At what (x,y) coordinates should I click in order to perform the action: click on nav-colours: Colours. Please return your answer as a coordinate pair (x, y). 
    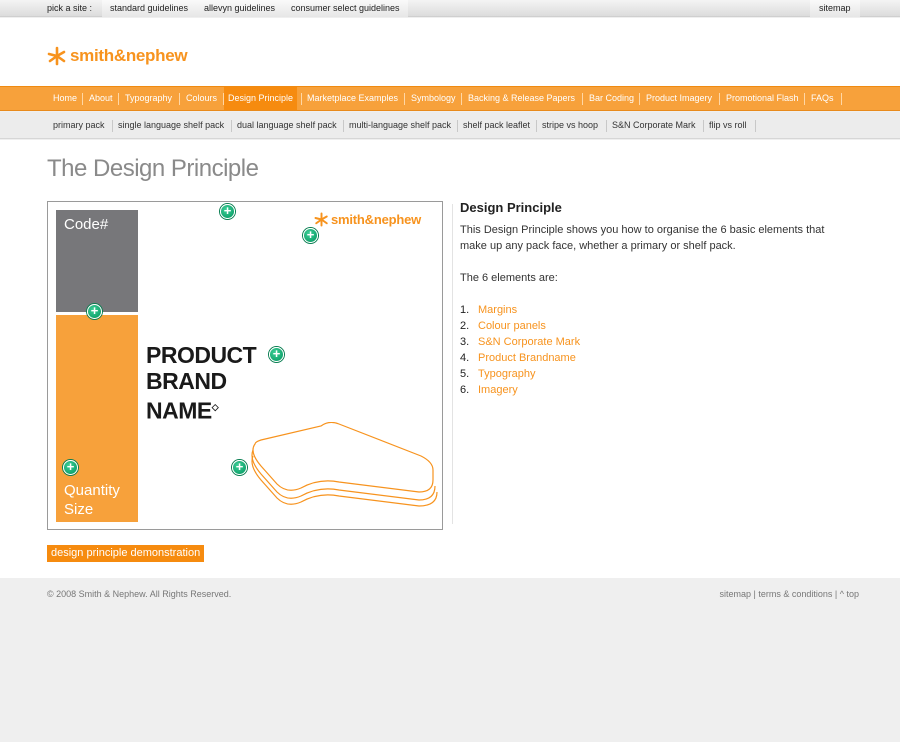
    Looking at the image, I should click on (201, 98).